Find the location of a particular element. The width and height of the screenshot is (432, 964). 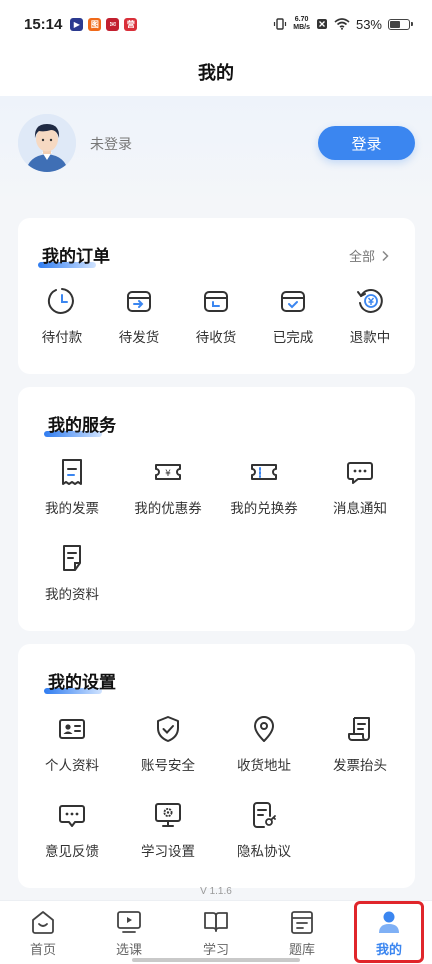

service-item-label: 我的兑换券 is located at coordinates (264, 508).